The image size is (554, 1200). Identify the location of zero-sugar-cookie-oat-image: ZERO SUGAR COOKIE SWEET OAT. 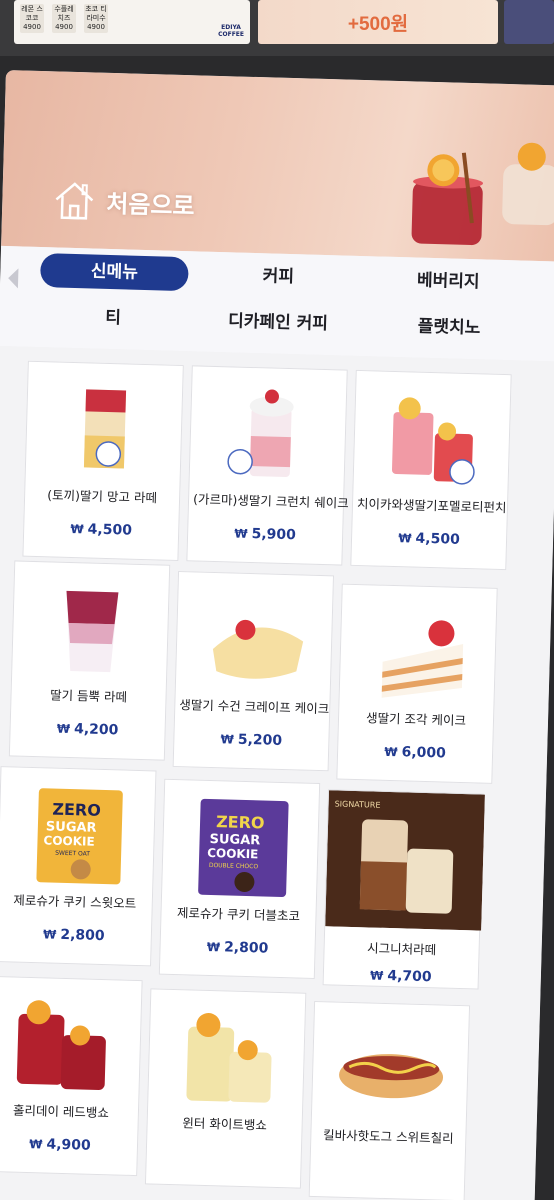
(79, 836).